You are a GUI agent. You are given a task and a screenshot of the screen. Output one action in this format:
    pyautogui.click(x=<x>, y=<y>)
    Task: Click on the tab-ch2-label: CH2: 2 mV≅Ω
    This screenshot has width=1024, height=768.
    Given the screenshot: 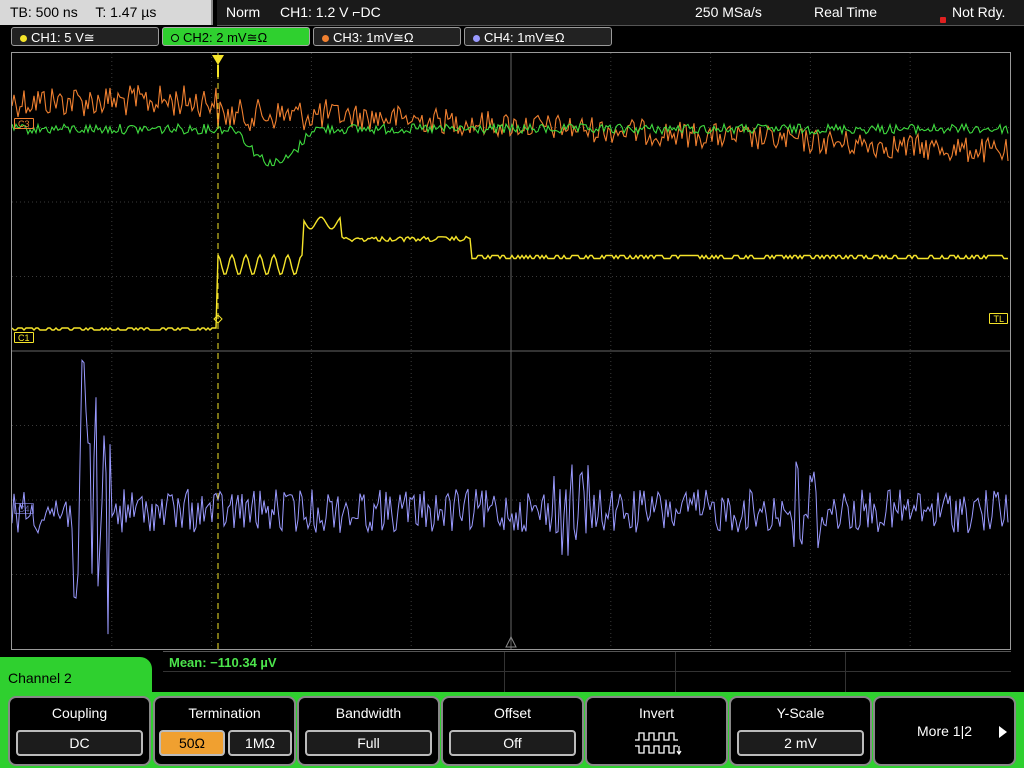 What is the action you would take?
    pyautogui.click(x=225, y=37)
    